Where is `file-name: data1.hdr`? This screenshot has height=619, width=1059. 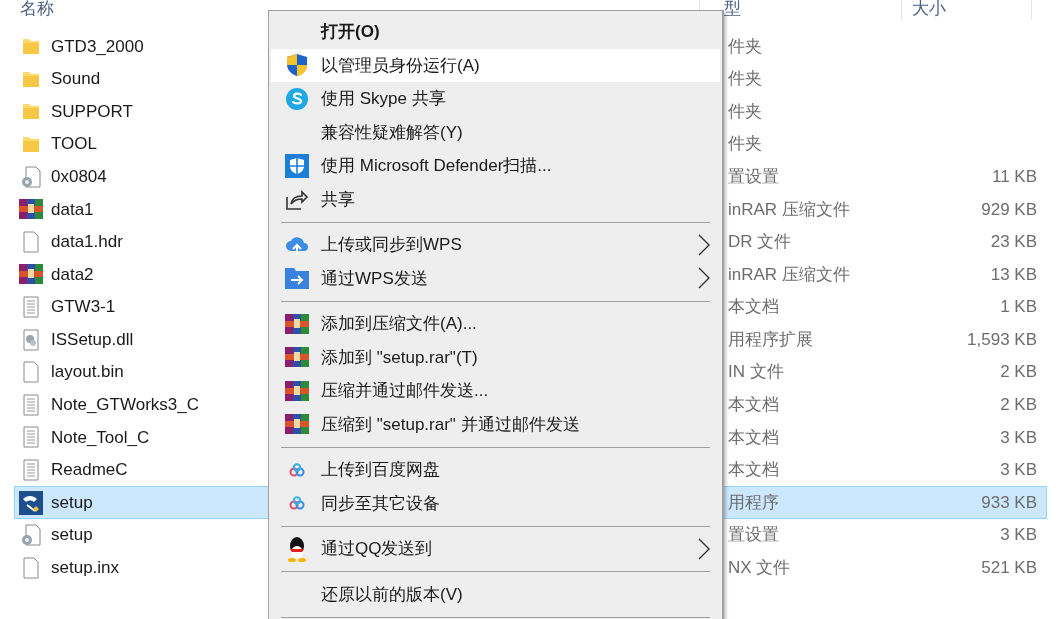
file-name: data1.hdr is located at coordinates (87, 242).